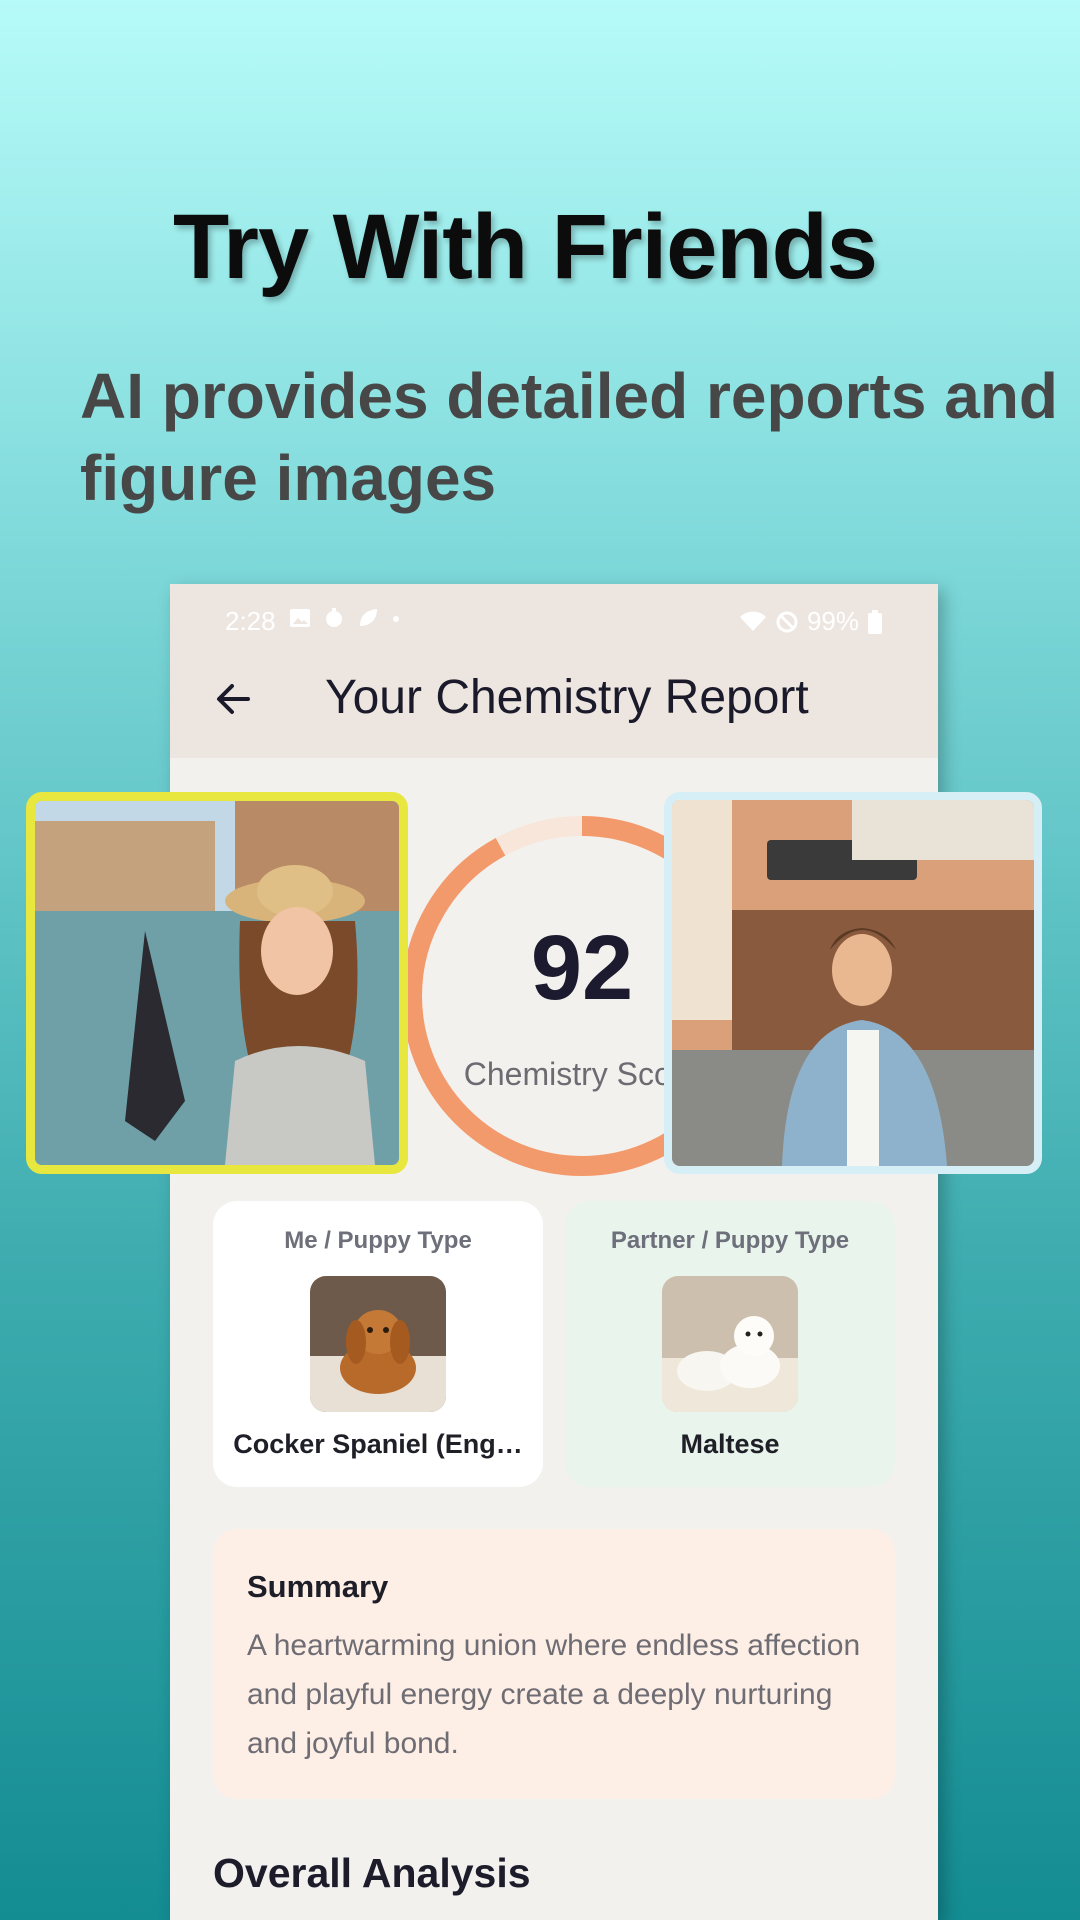 The image size is (1080, 1920). Describe the element at coordinates (832, 621) in the screenshot. I see `battery-percent: 99%` at that location.